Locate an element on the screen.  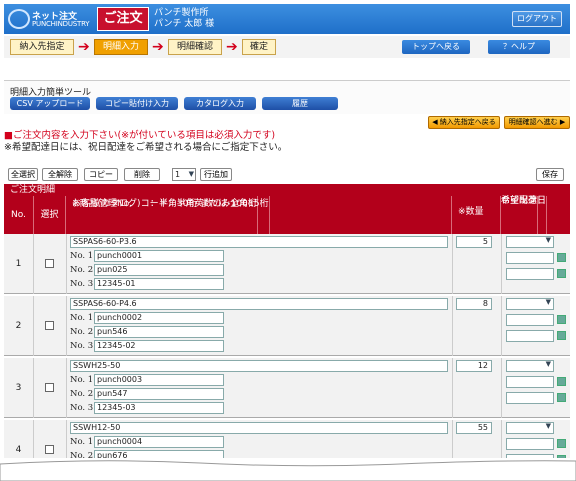
mgmt-no1-field: punch0001 is located at coordinates (159, 256).